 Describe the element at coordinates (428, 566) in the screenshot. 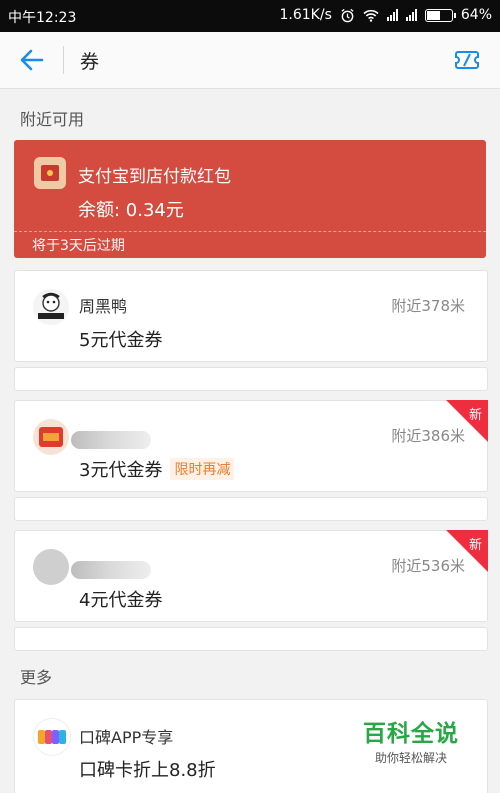

I see `merchant-distance: 附近536米` at that location.